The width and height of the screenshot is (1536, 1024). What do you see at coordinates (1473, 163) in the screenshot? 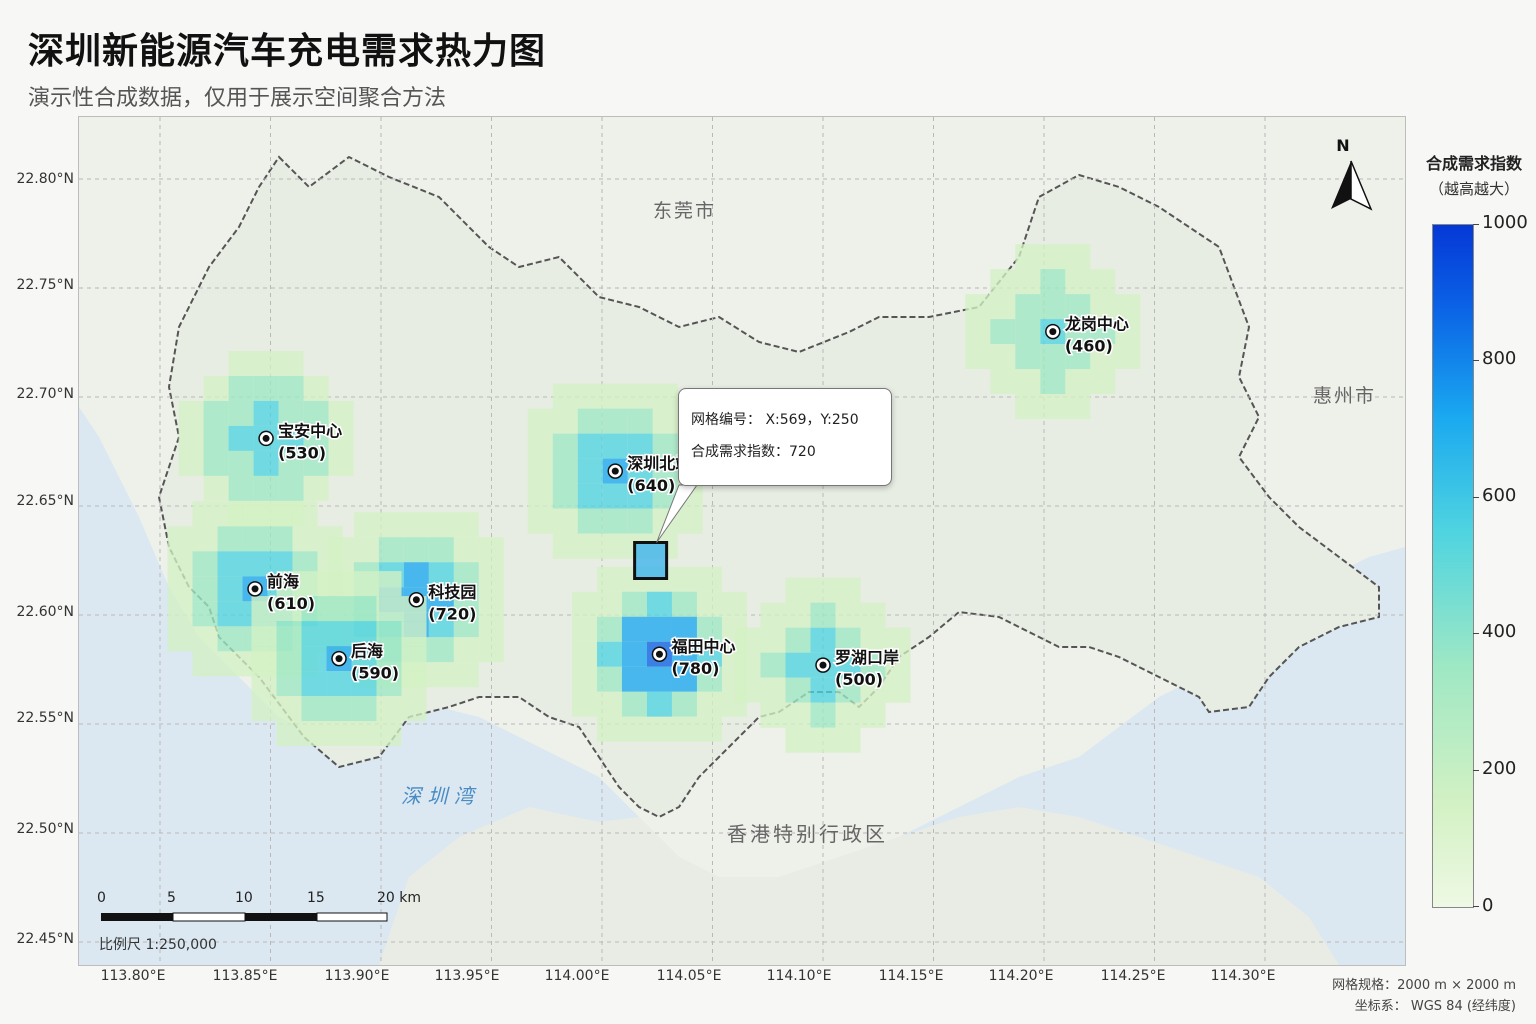
I see `legend-title: 合成需求指数` at bounding box center [1473, 163].